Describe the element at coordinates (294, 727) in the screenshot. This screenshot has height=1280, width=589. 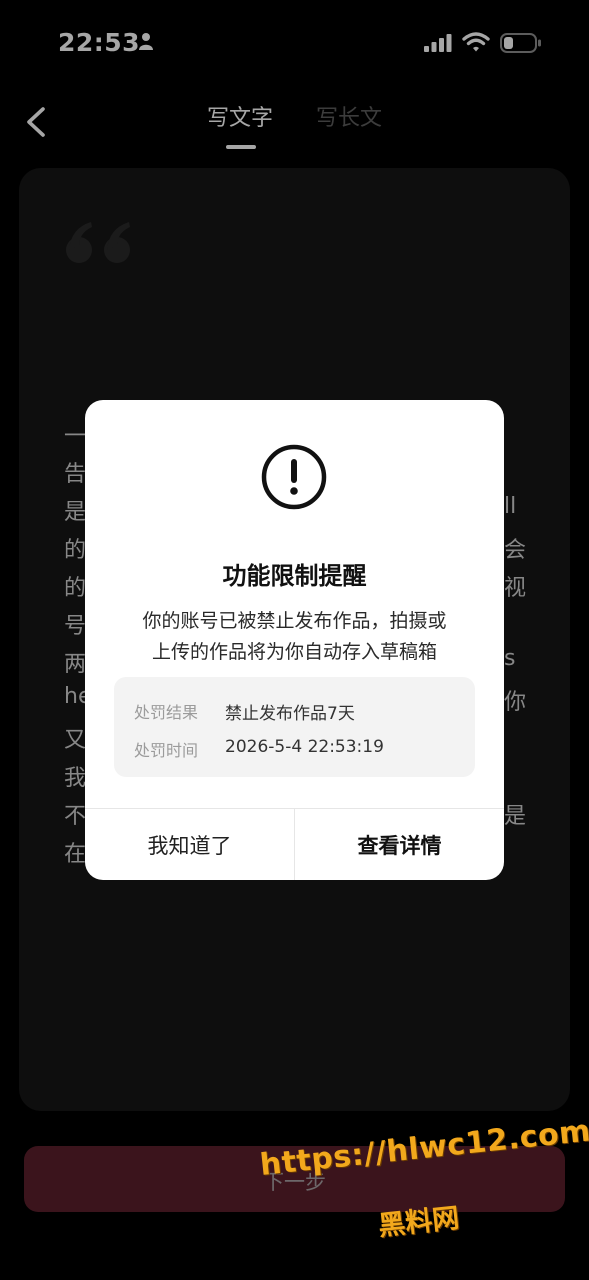
I see `penalty-info-box: 处罚结果 禁止发布作品7天 处罚时间 2026-5-4 22:53:19` at that location.